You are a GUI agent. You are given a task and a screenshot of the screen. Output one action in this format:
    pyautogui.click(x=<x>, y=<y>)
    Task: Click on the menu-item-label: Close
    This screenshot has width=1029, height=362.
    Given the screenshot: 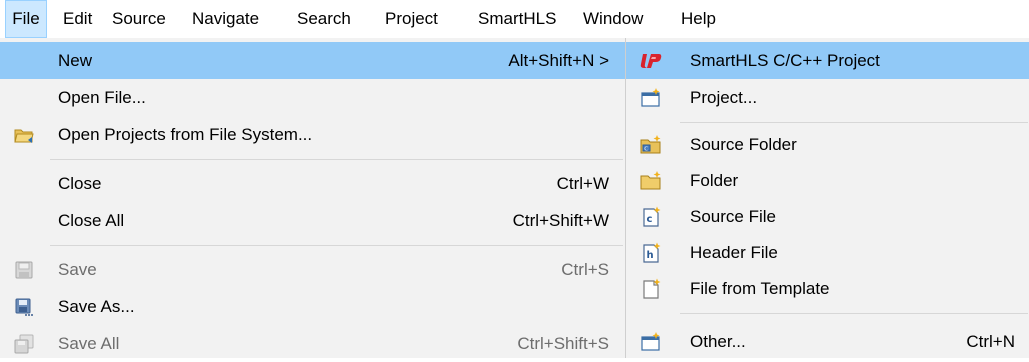 What is the action you would take?
    pyautogui.click(x=80, y=183)
    